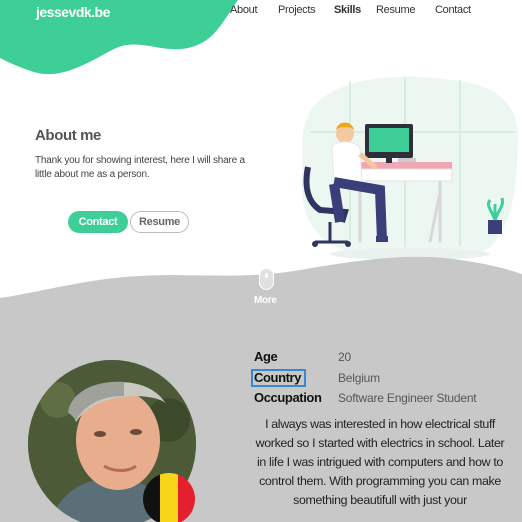  I want to click on contact-button: Contact, so click(98, 222).